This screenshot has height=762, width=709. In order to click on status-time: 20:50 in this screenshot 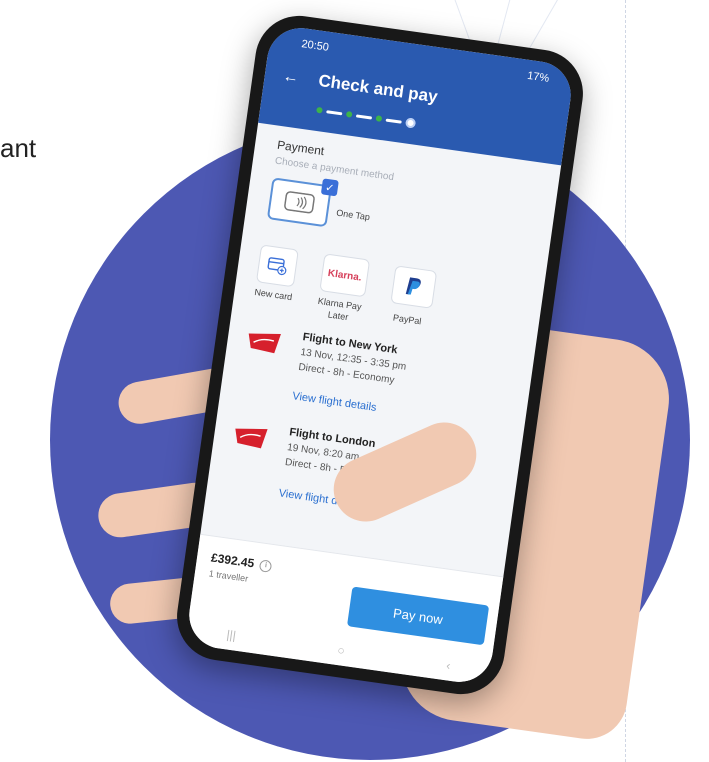, I will do `click(315, 46)`.